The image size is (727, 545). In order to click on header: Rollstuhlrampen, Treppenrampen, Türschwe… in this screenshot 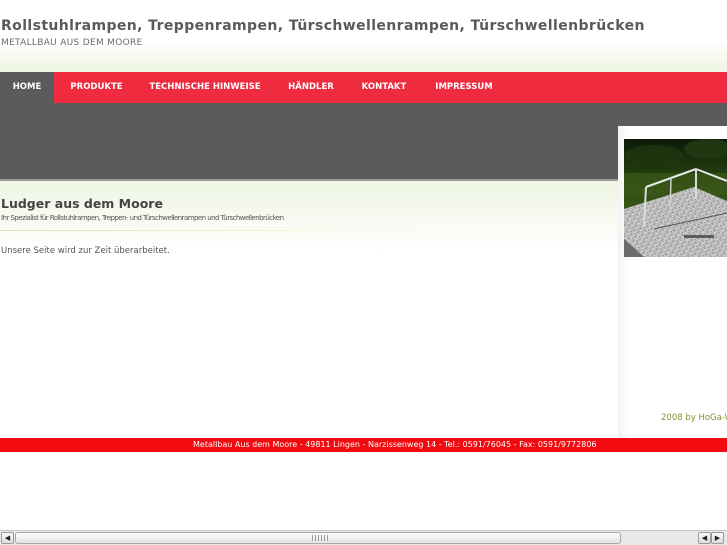, I will do `click(363, 36)`.